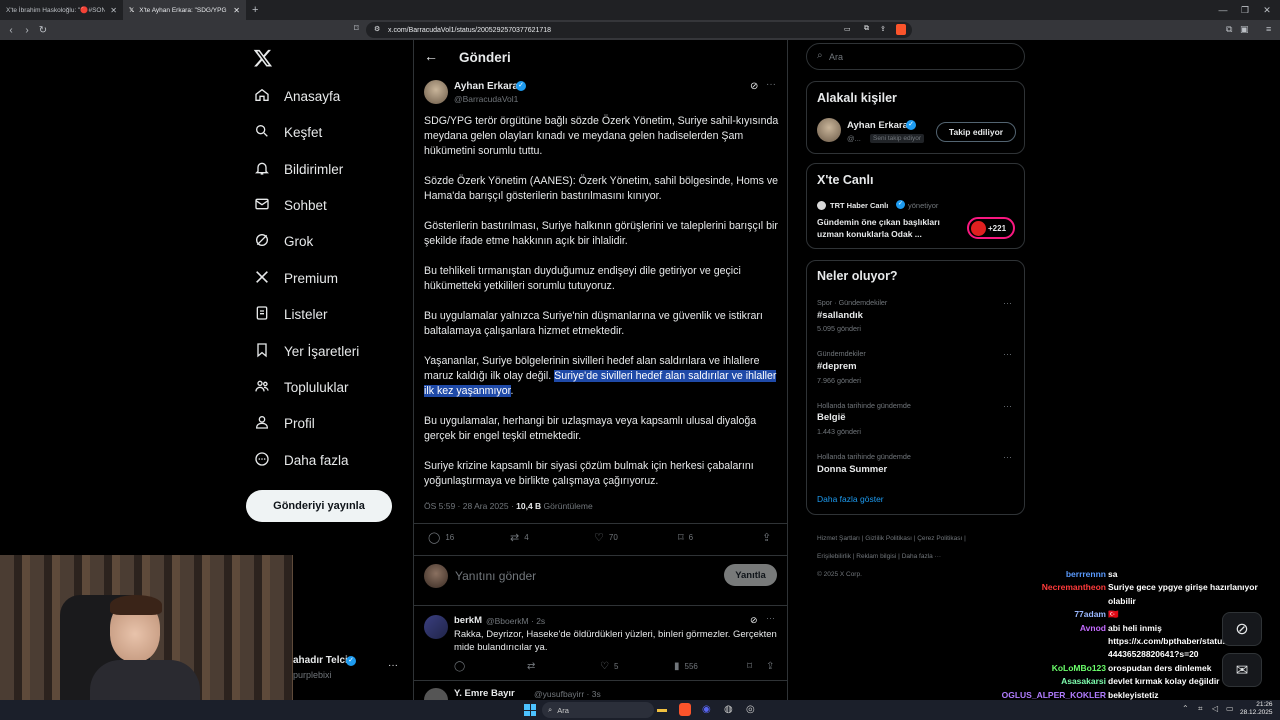 Image resolution: width=1280 pixels, height=720 pixels. Describe the element at coordinates (1256, 709) in the screenshot. I see `taskbar-clock: 21:26 28.12.2025` at that location.